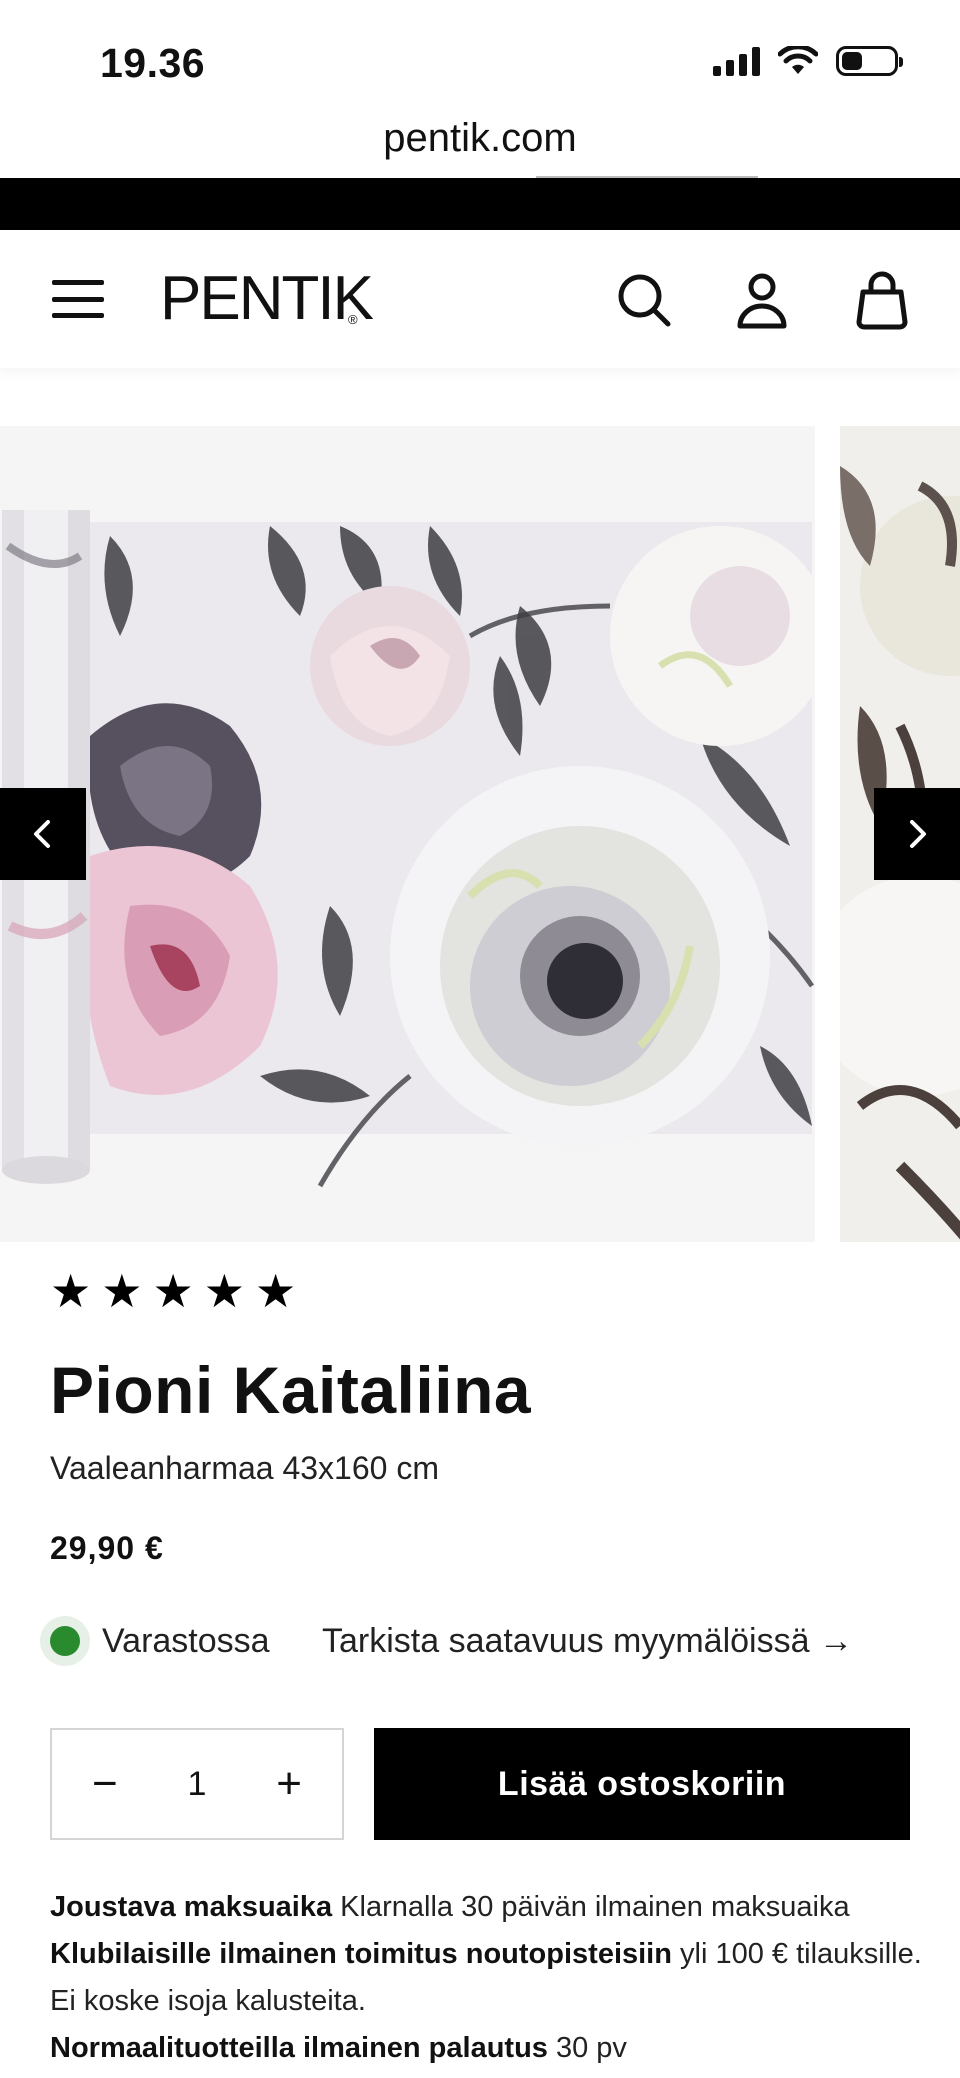 This screenshot has width=960, height=2078. What do you see at coordinates (107, 1548) in the screenshot?
I see `product-price: 29,90 €` at bounding box center [107, 1548].